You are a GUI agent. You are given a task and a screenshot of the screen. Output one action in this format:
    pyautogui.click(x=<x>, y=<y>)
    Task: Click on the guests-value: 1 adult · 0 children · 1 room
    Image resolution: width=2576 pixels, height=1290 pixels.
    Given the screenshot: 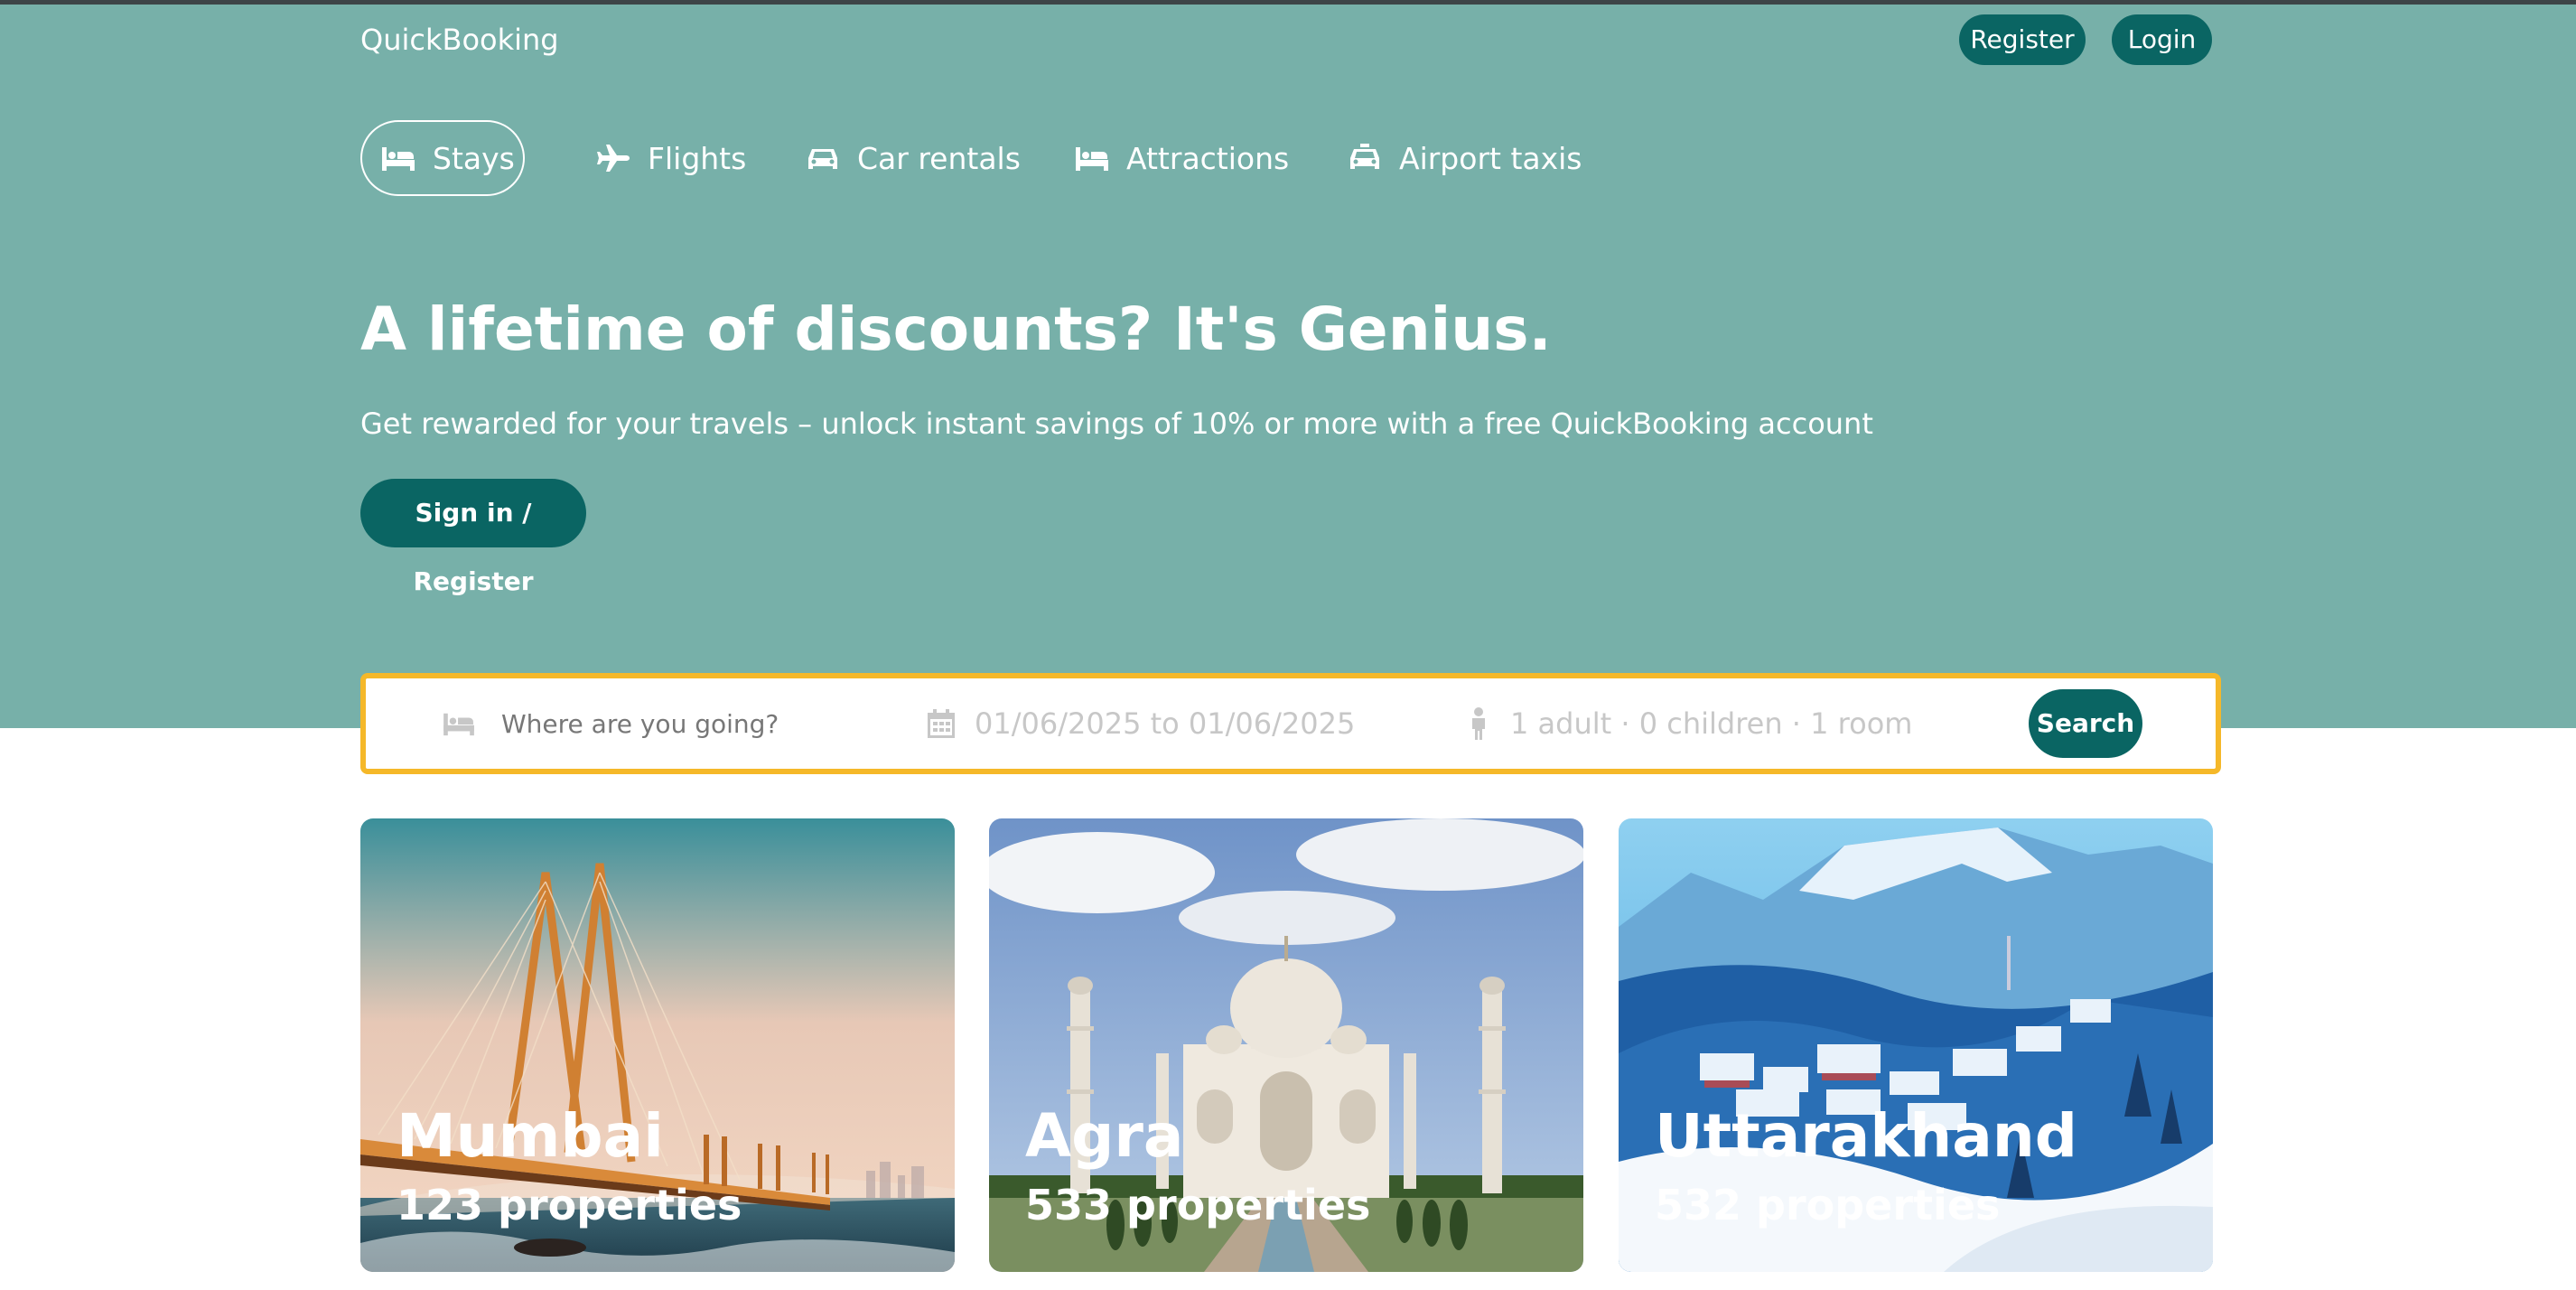 What is the action you would take?
    pyautogui.click(x=1711, y=723)
    